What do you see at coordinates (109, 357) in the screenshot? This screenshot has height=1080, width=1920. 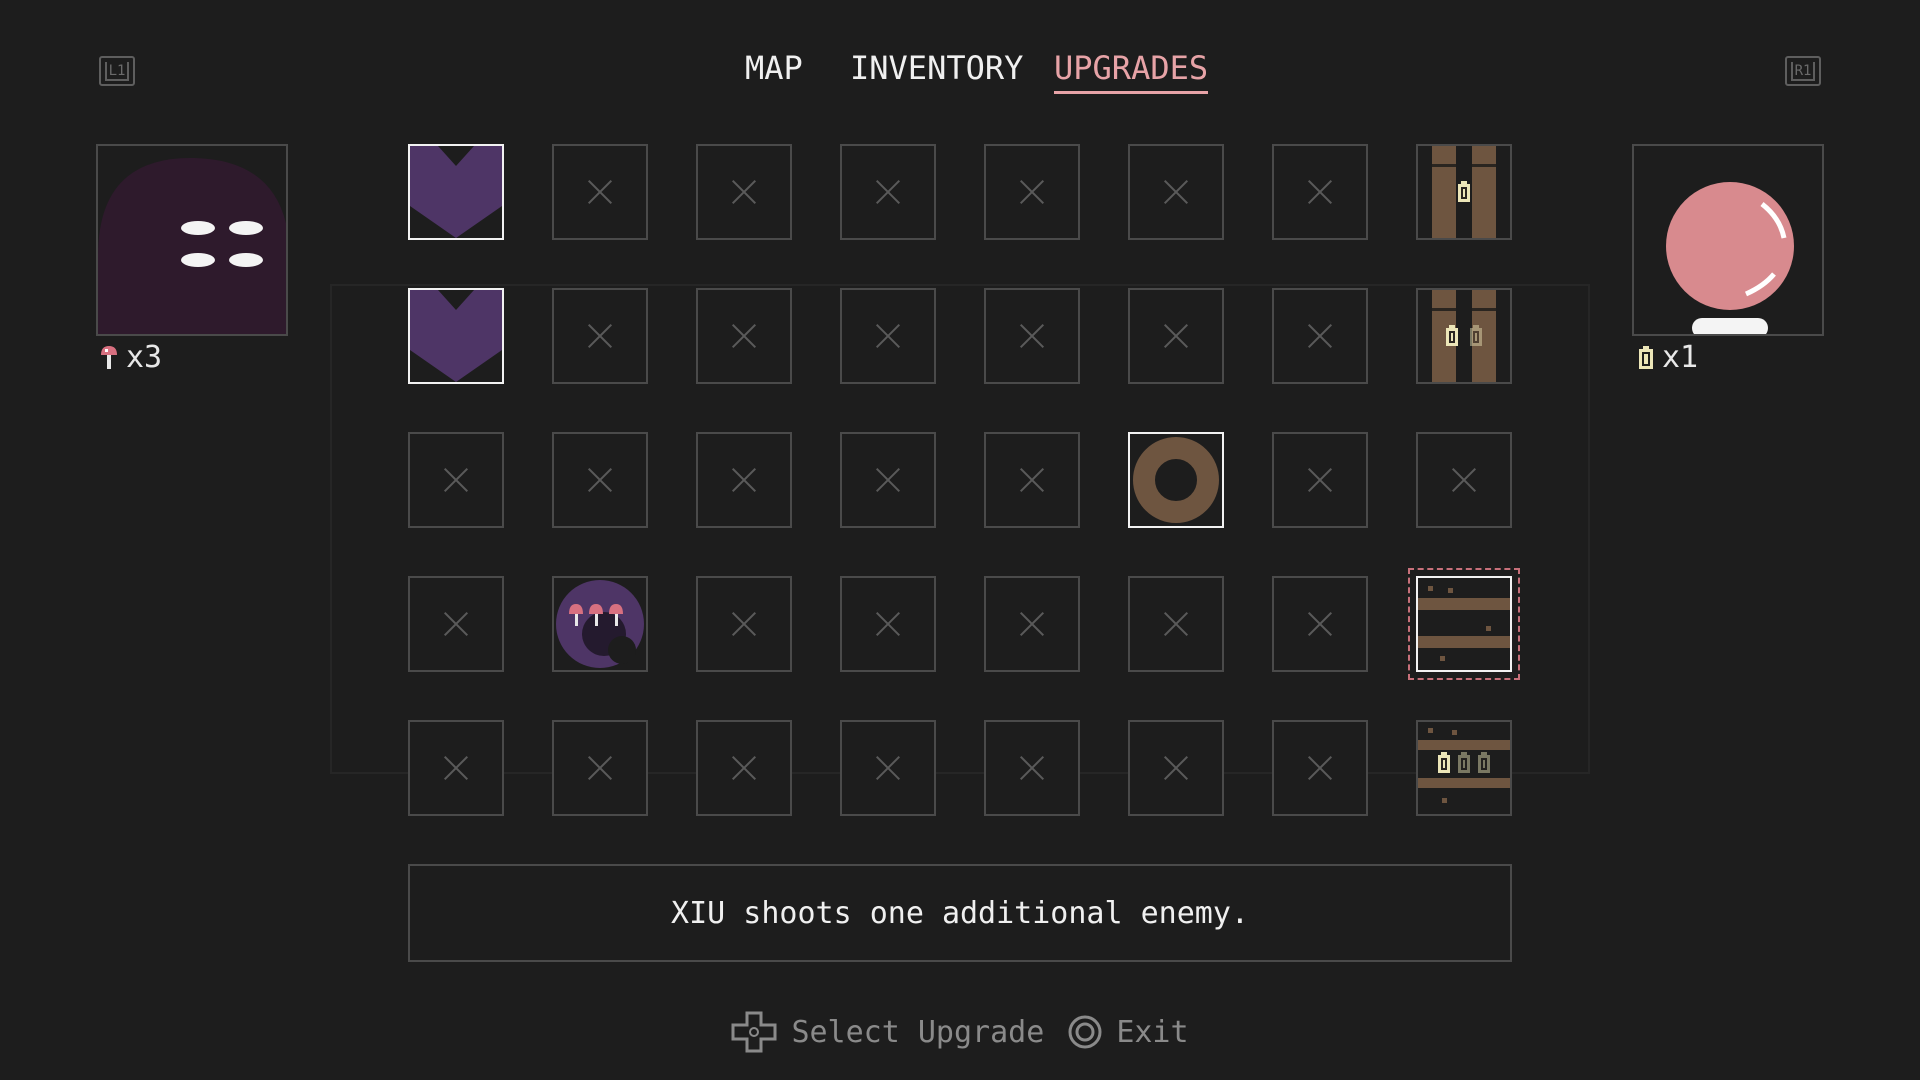 I see `mushroom-icon` at bounding box center [109, 357].